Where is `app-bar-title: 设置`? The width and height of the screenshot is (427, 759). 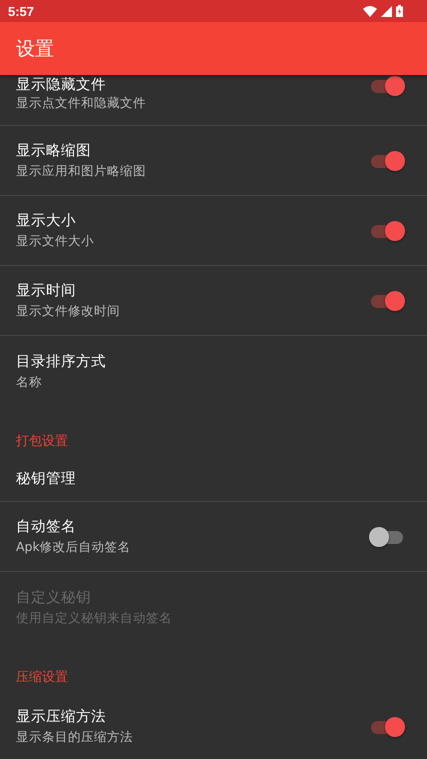
app-bar-title: 设置 is located at coordinates (35, 49).